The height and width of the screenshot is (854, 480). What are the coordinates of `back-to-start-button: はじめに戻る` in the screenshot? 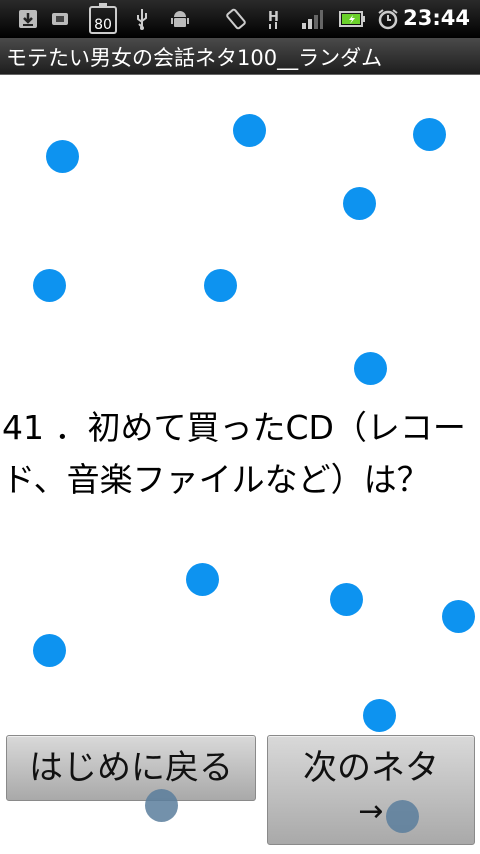 It's located at (131, 768).